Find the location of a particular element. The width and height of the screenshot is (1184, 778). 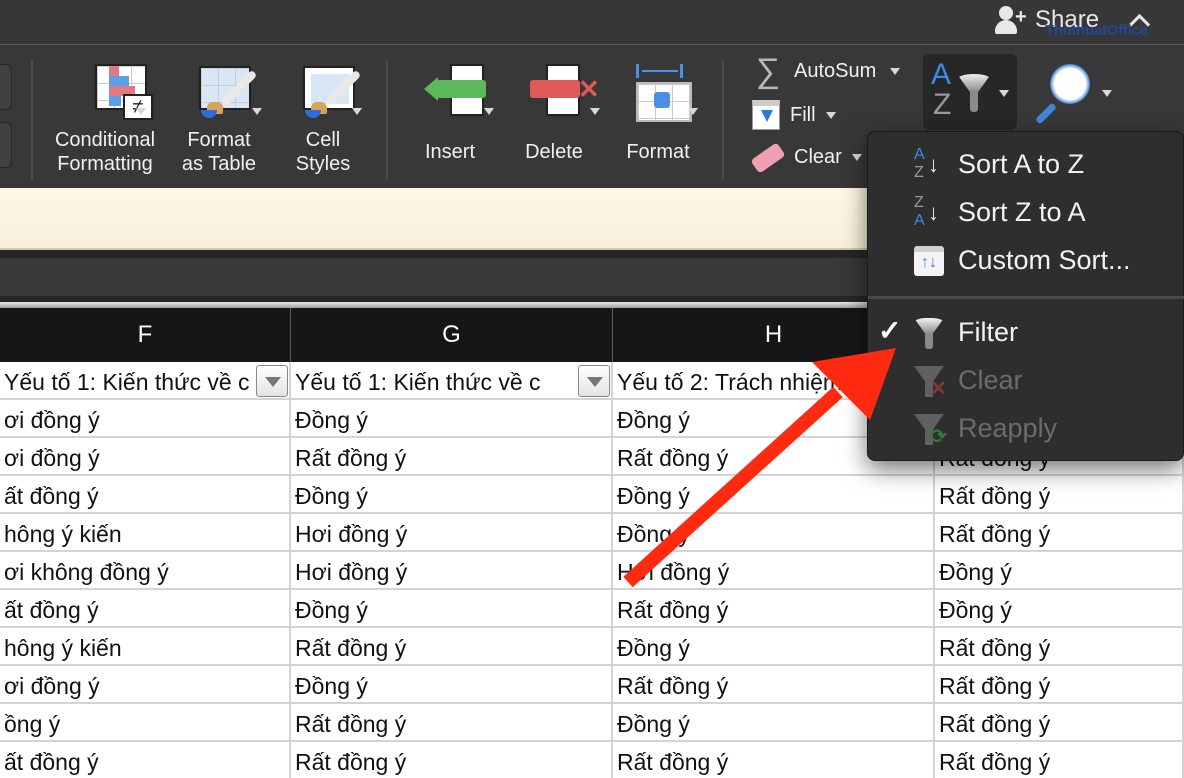

table-row: ất đồng ý Đồng ý Rất đồng ý Đồng ý is located at coordinates (592, 609).